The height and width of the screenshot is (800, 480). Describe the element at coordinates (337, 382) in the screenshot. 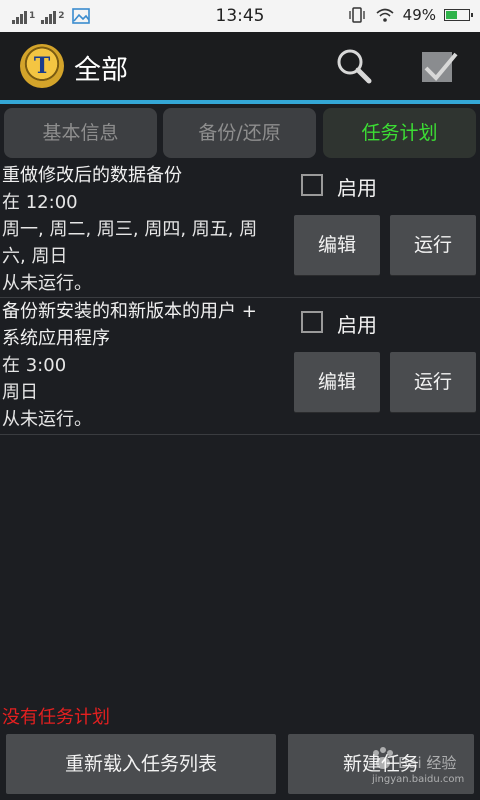

I see `task-2-edit-button: 编辑` at that location.